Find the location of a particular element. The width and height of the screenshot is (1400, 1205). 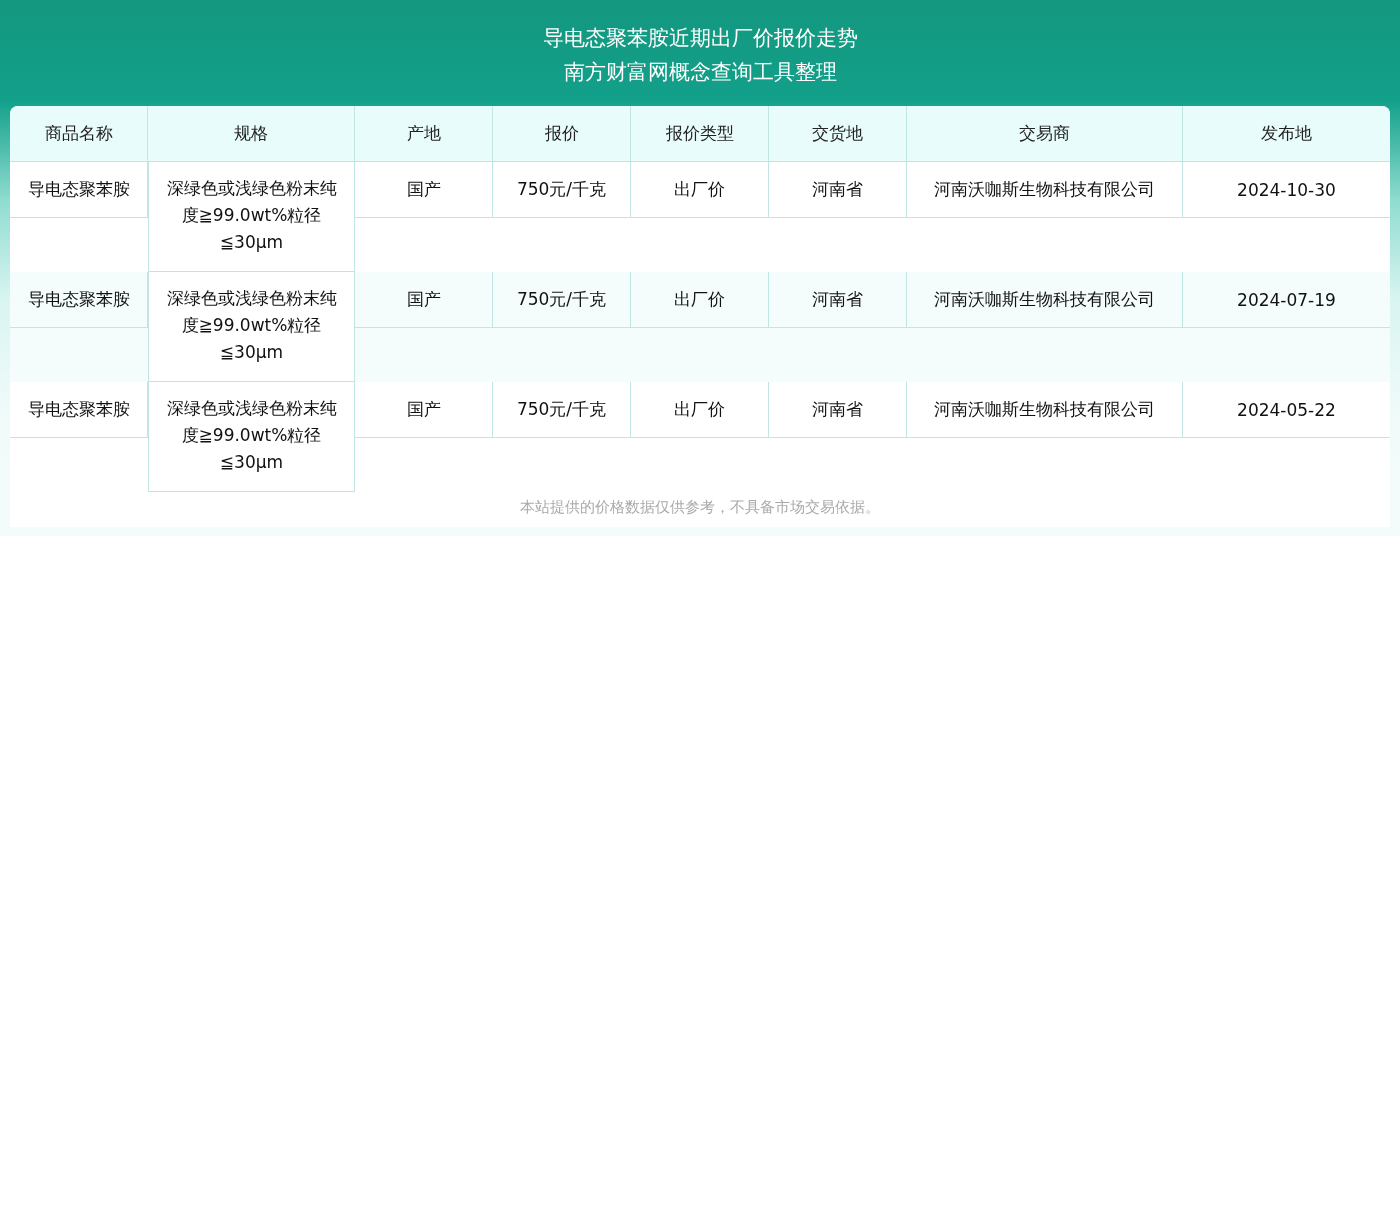

column-header: 交易商 is located at coordinates (1045, 134).